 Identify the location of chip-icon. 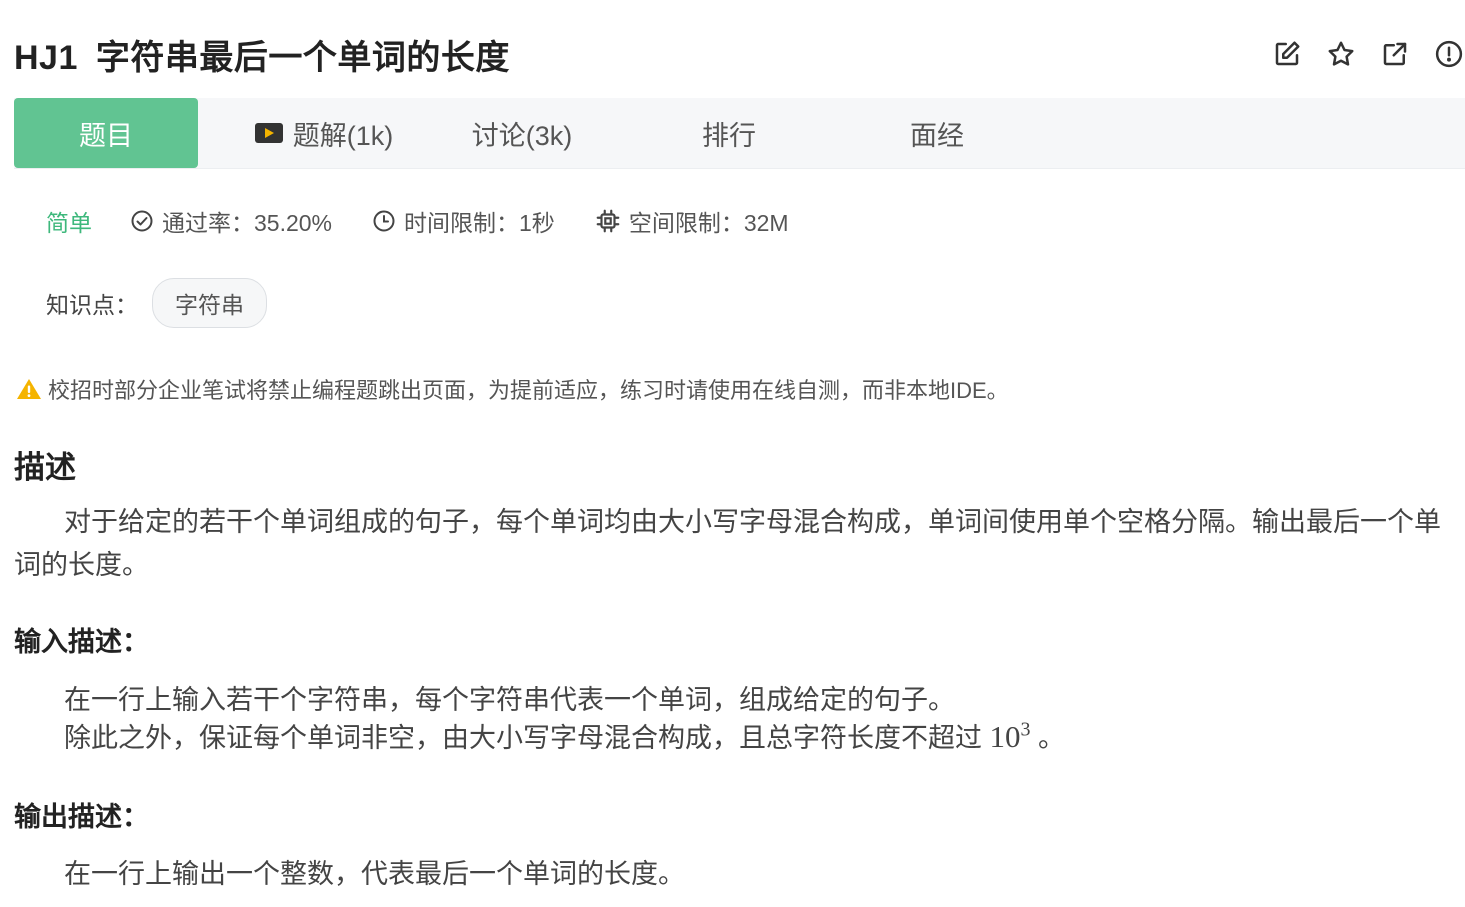
(608, 221).